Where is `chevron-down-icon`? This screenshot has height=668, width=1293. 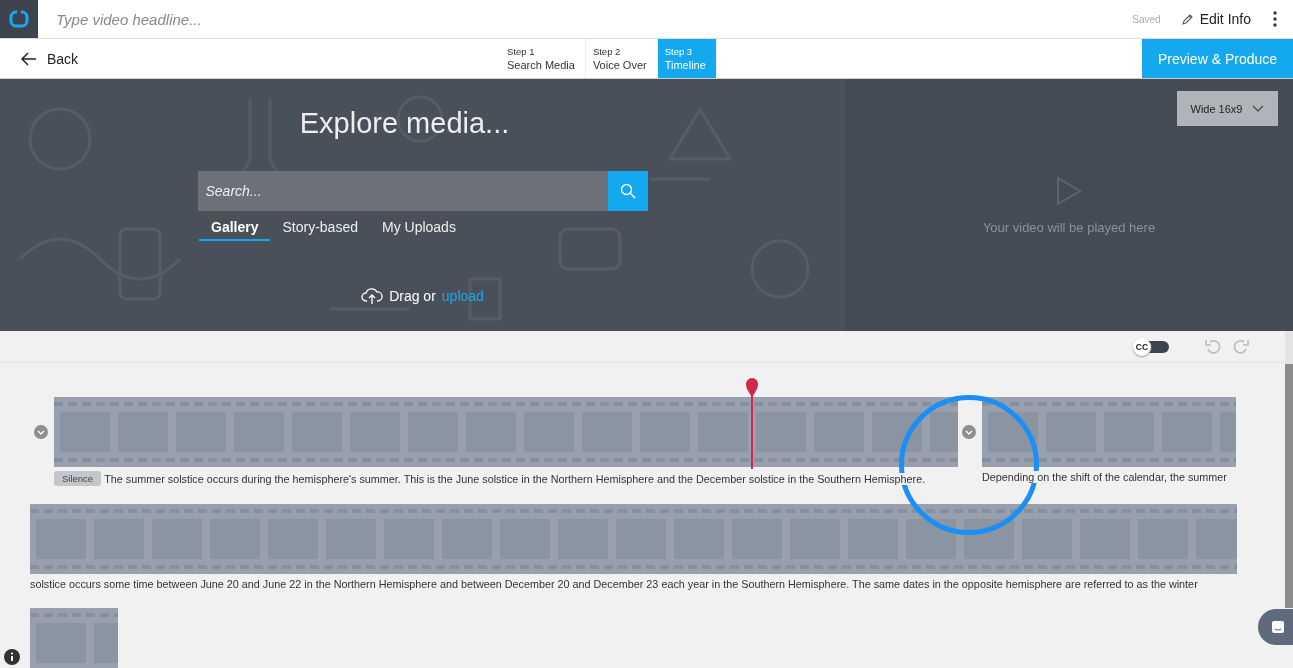 chevron-down-icon is located at coordinates (1258, 108).